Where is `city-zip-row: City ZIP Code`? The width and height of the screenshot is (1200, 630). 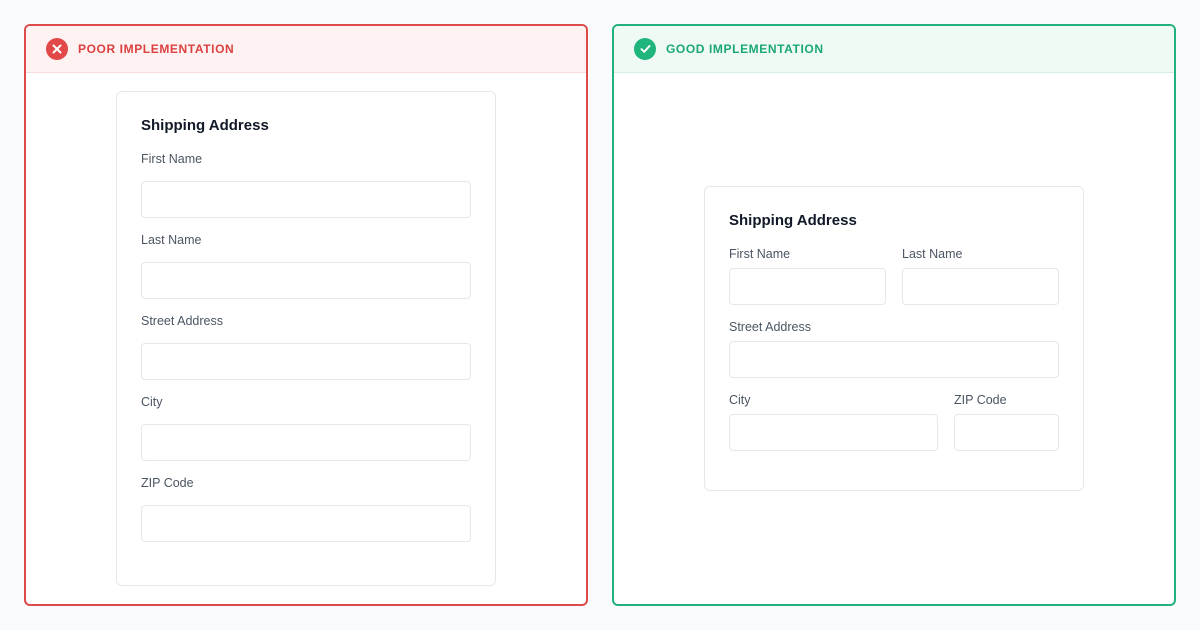
city-zip-row: City ZIP Code is located at coordinates (894, 422).